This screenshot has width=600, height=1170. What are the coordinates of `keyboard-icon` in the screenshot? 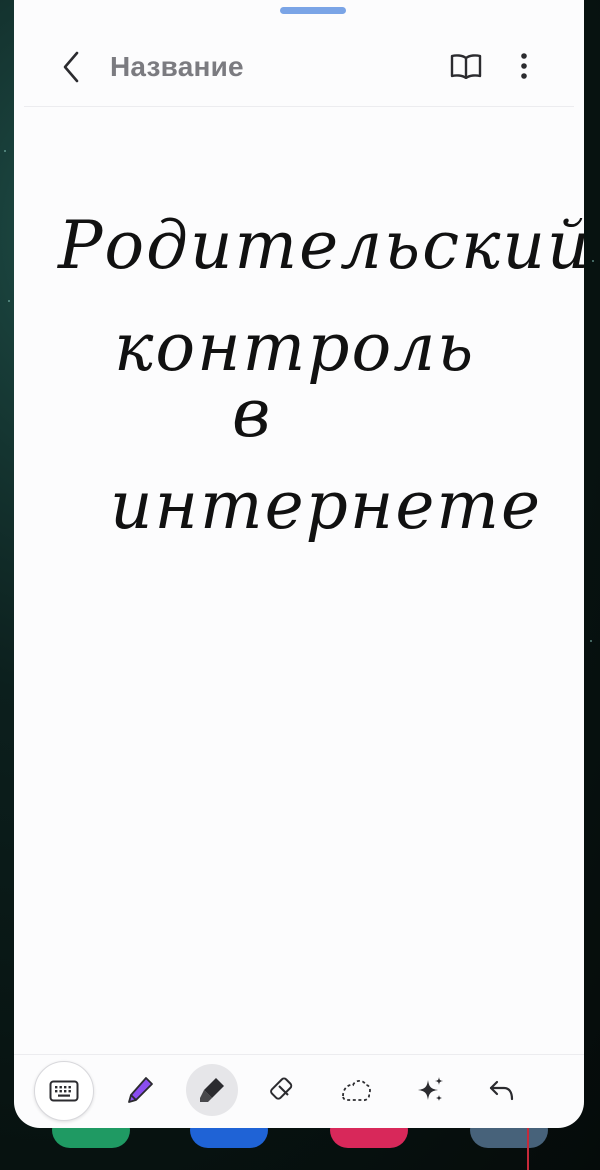 It's located at (64, 1091).